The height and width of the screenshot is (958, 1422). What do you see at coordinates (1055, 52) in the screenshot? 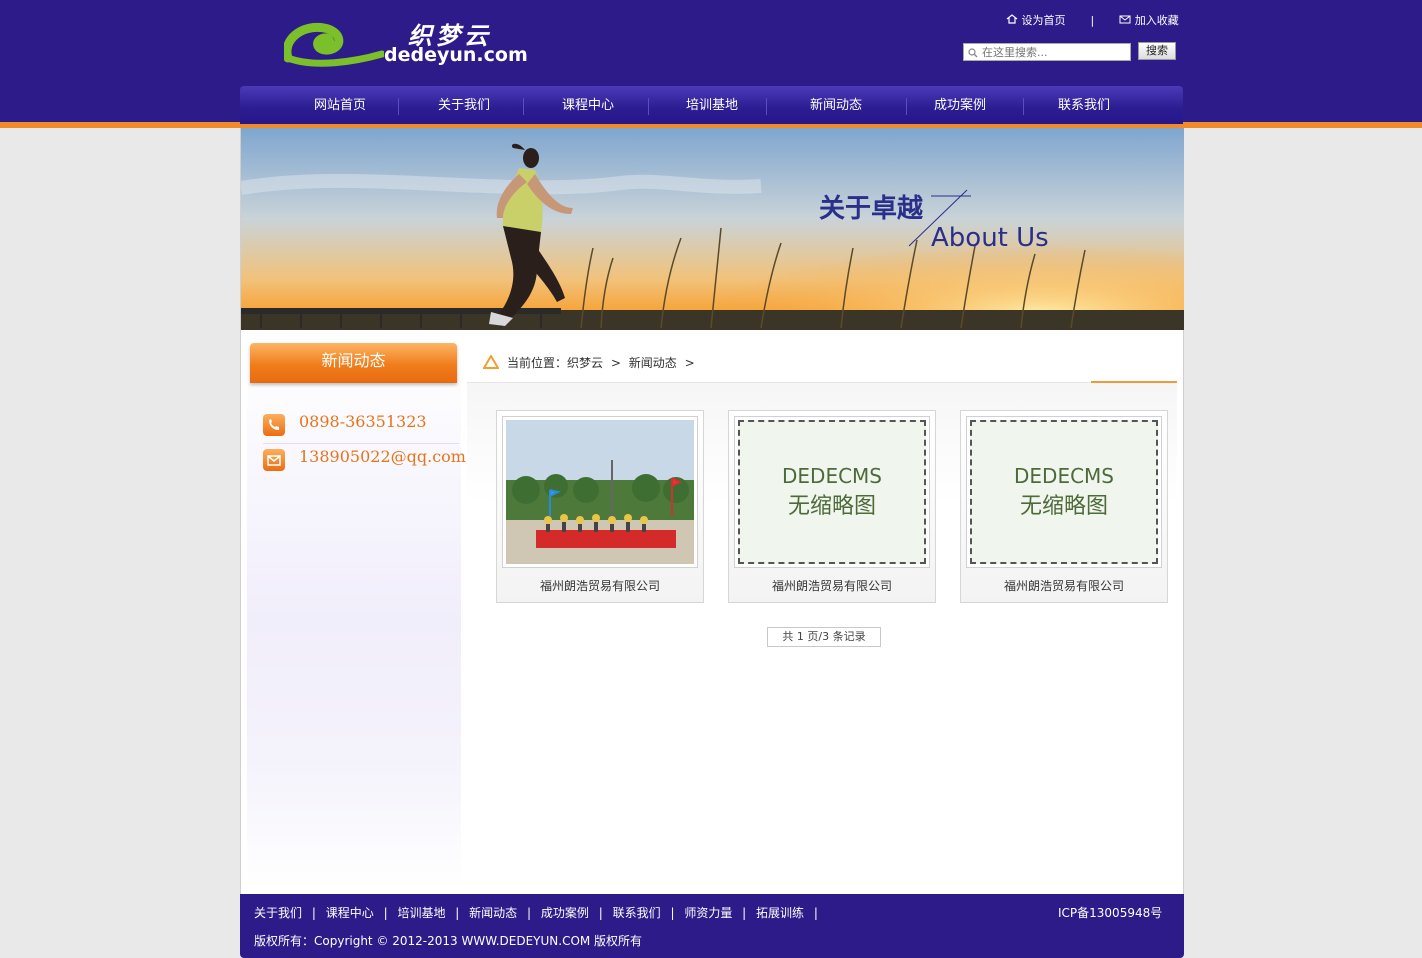
I see `search-input` at bounding box center [1055, 52].